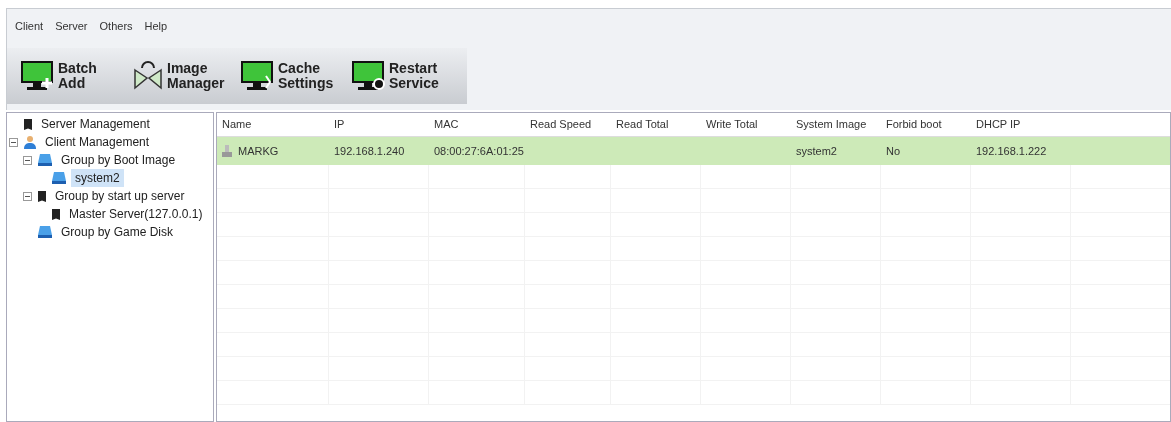  What do you see at coordinates (227, 151) in the screenshot?
I see `client-icon` at bounding box center [227, 151].